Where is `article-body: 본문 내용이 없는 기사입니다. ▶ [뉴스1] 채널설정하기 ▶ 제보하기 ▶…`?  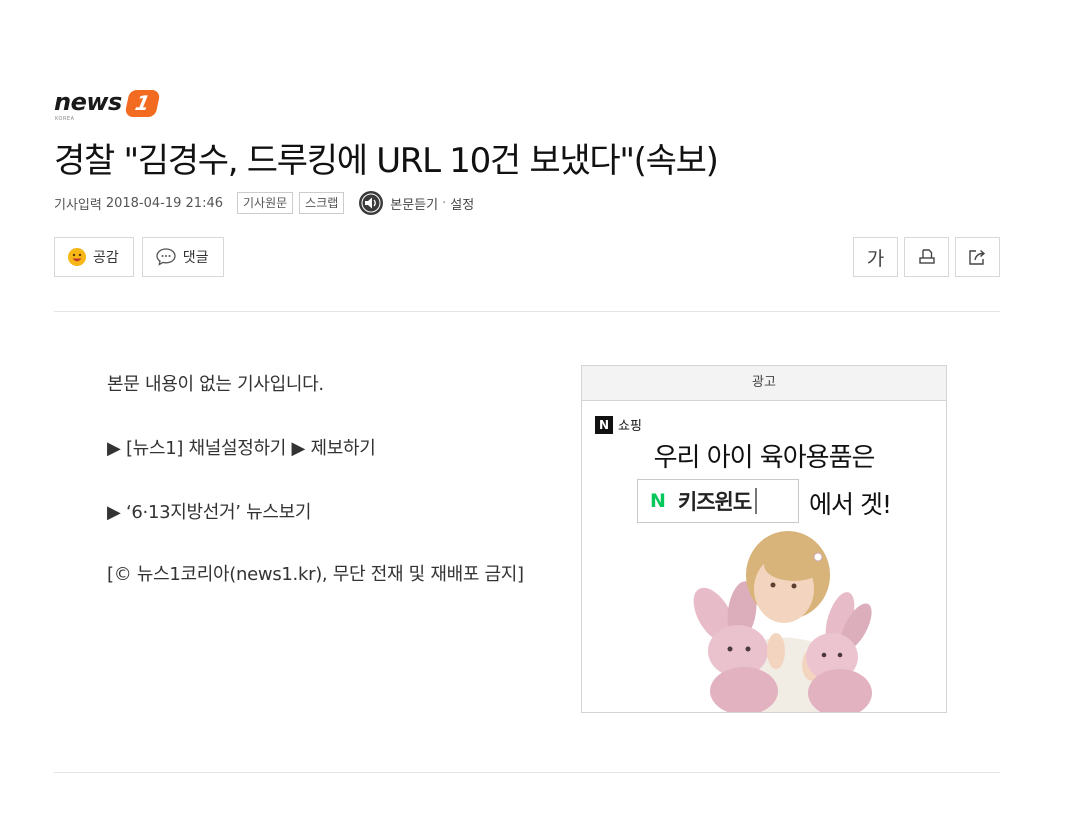
article-body: 본문 내용이 없는 기사입니다. ▶ [뉴스1] 채널설정하기 ▶ 제보하기 ▶… is located at coordinates (327, 480).